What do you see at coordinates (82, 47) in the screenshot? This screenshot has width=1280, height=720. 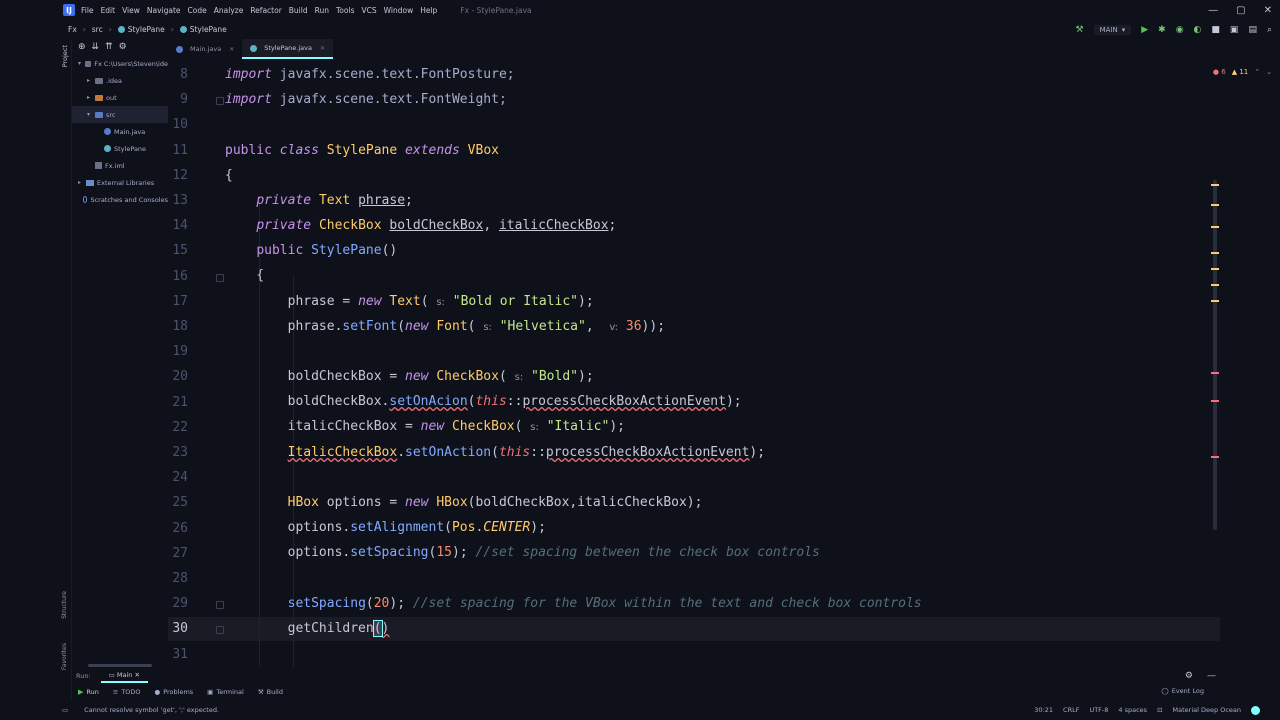 I see `add-icon: ⊕` at bounding box center [82, 47].